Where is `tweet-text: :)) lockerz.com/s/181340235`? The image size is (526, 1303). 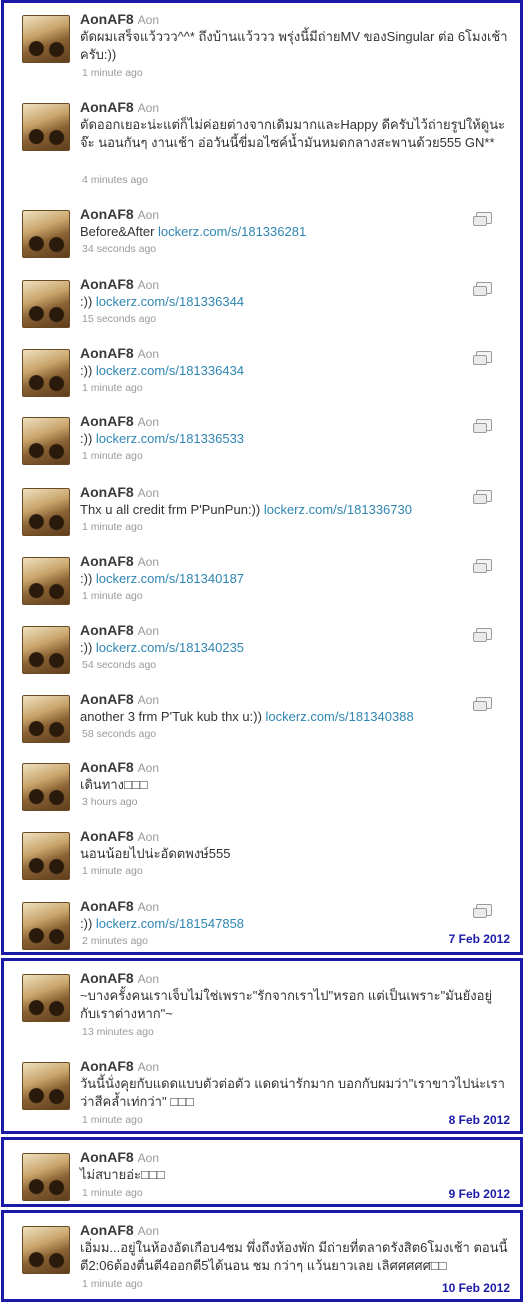 tweet-text: :)) lockerz.com/s/181340235 is located at coordinates (162, 647).